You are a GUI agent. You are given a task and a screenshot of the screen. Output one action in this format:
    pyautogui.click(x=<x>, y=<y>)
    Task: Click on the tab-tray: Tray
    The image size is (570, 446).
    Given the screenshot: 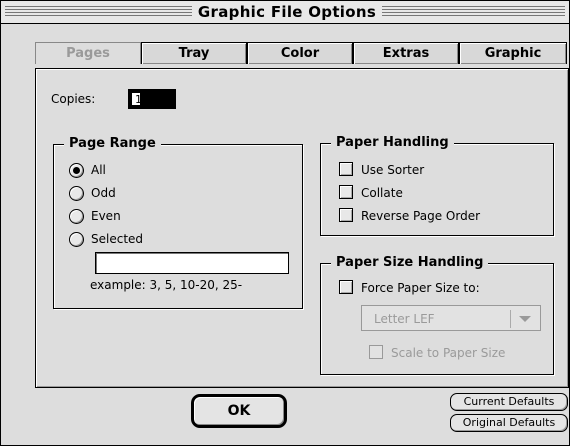 What is the action you would take?
    pyautogui.click(x=194, y=53)
    